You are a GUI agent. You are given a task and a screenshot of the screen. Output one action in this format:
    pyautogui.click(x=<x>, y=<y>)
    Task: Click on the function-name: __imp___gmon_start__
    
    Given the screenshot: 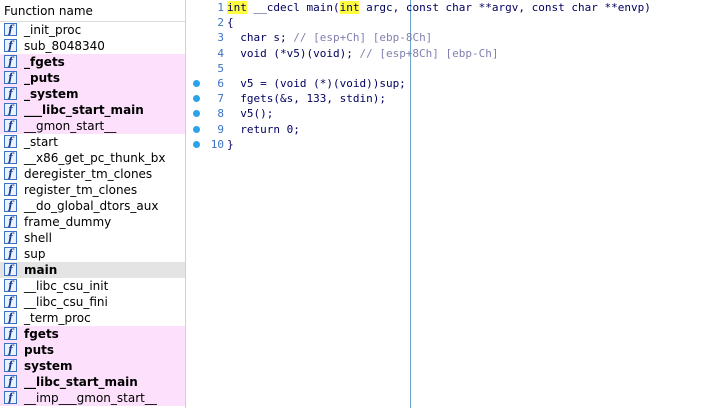 What is the action you would take?
    pyautogui.click(x=90, y=398)
    